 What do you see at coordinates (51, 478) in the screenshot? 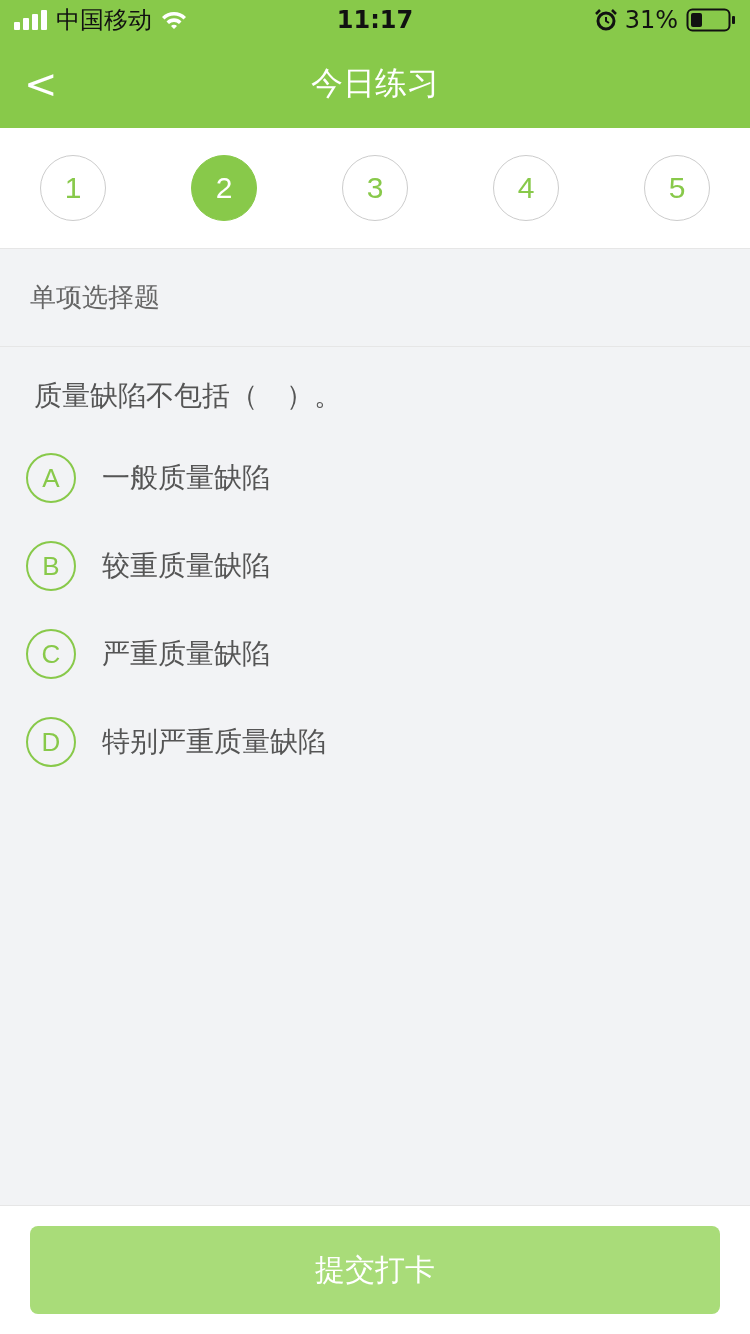
I see `option-radio: A` at bounding box center [51, 478].